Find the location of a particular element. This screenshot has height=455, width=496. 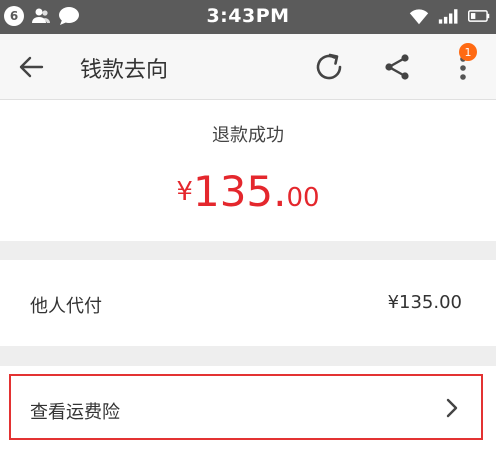

refresh-button is located at coordinates (329, 67).